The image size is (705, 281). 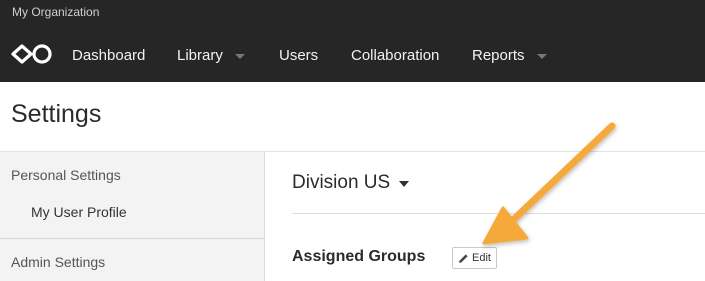 I want to click on page-title: Settings, so click(x=56, y=114).